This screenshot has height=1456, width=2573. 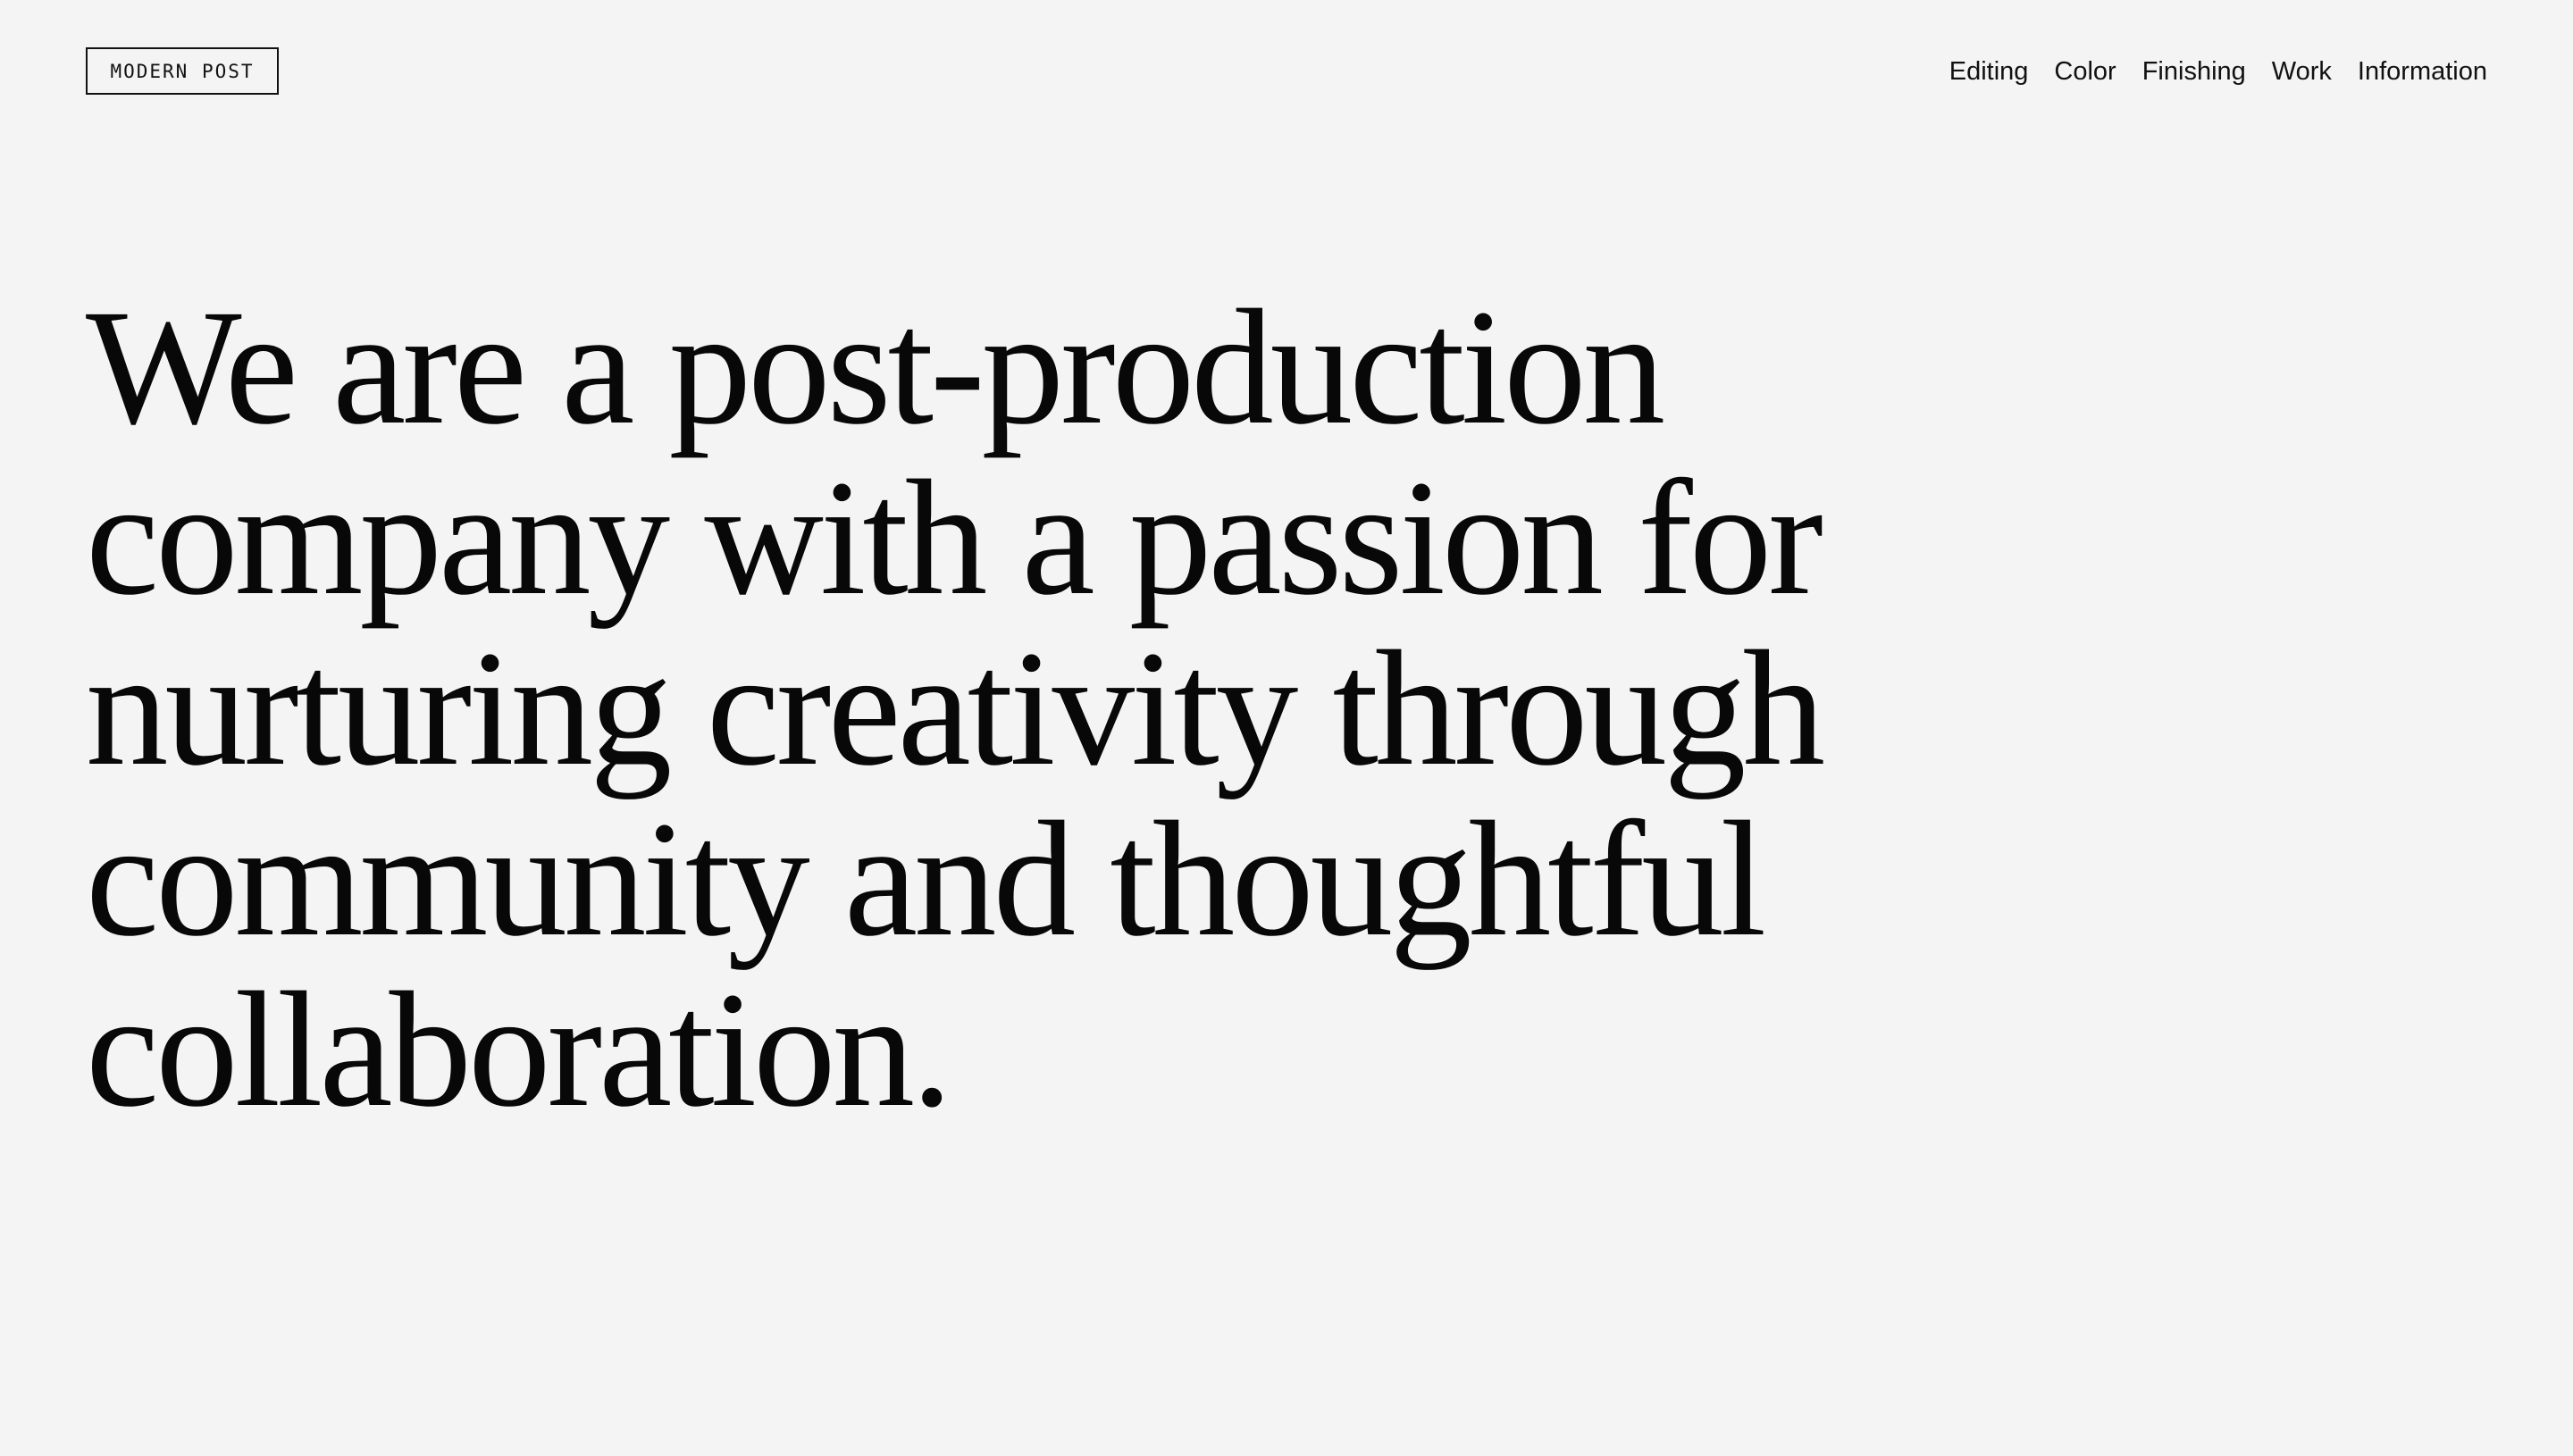 What do you see at coordinates (182, 71) in the screenshot?
I see `logo-link: MODERN POST` at bounding box center [182, 71].